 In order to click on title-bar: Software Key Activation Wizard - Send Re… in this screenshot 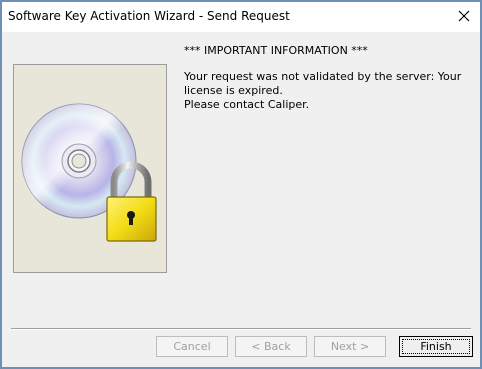, I will do `click(241, 17)`.